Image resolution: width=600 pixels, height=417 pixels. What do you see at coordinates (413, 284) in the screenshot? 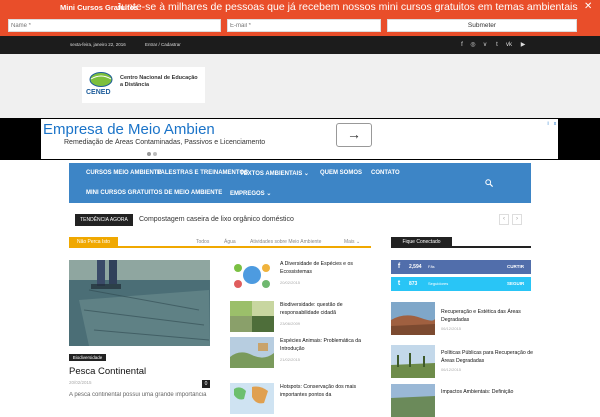
I see `twitter-count: 873` at bounding box center [413, 284].